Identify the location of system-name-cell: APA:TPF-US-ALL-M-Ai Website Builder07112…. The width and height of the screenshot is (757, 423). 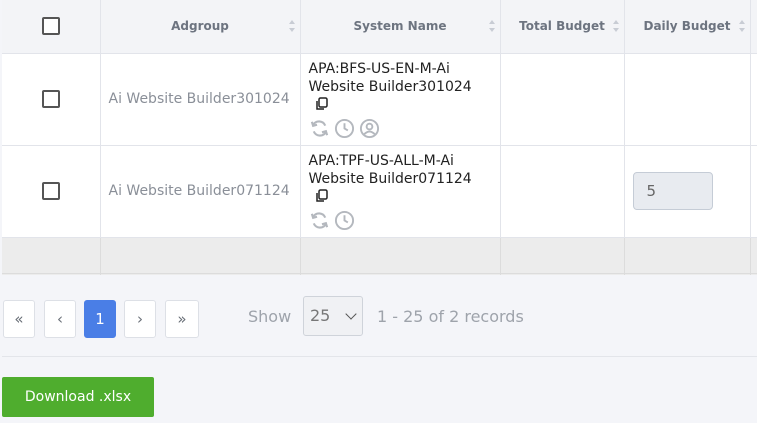
(400, 191).